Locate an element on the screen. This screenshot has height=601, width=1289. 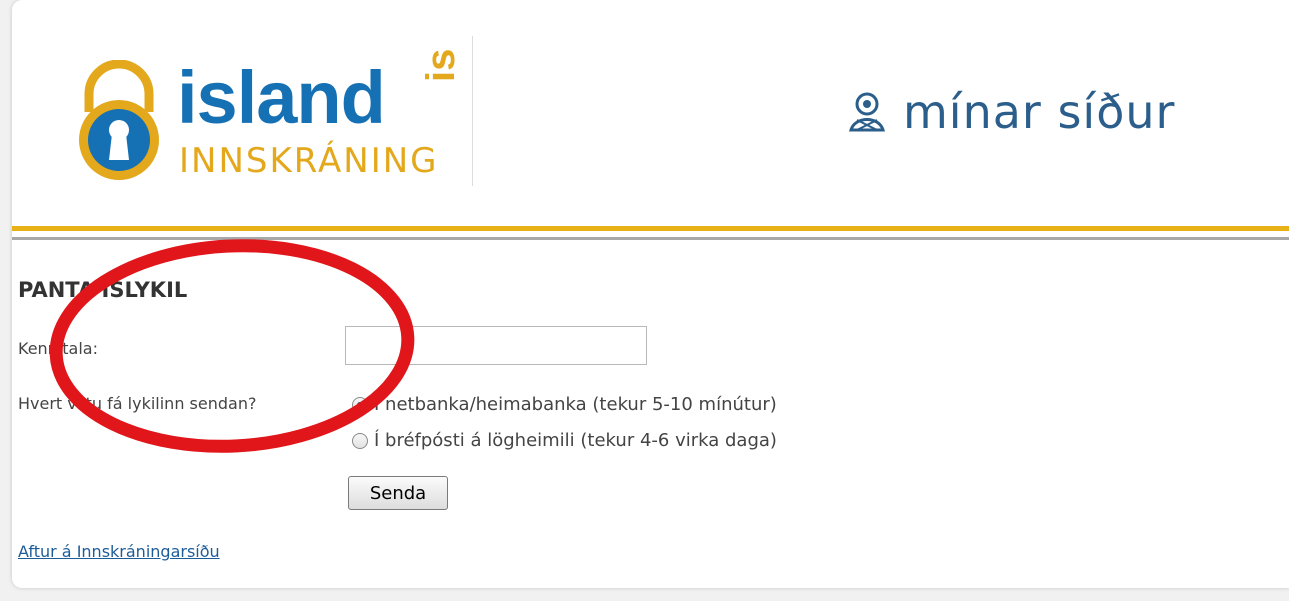
minar-sidur-brand: mínar síður is located at coordinates (1010, 112).